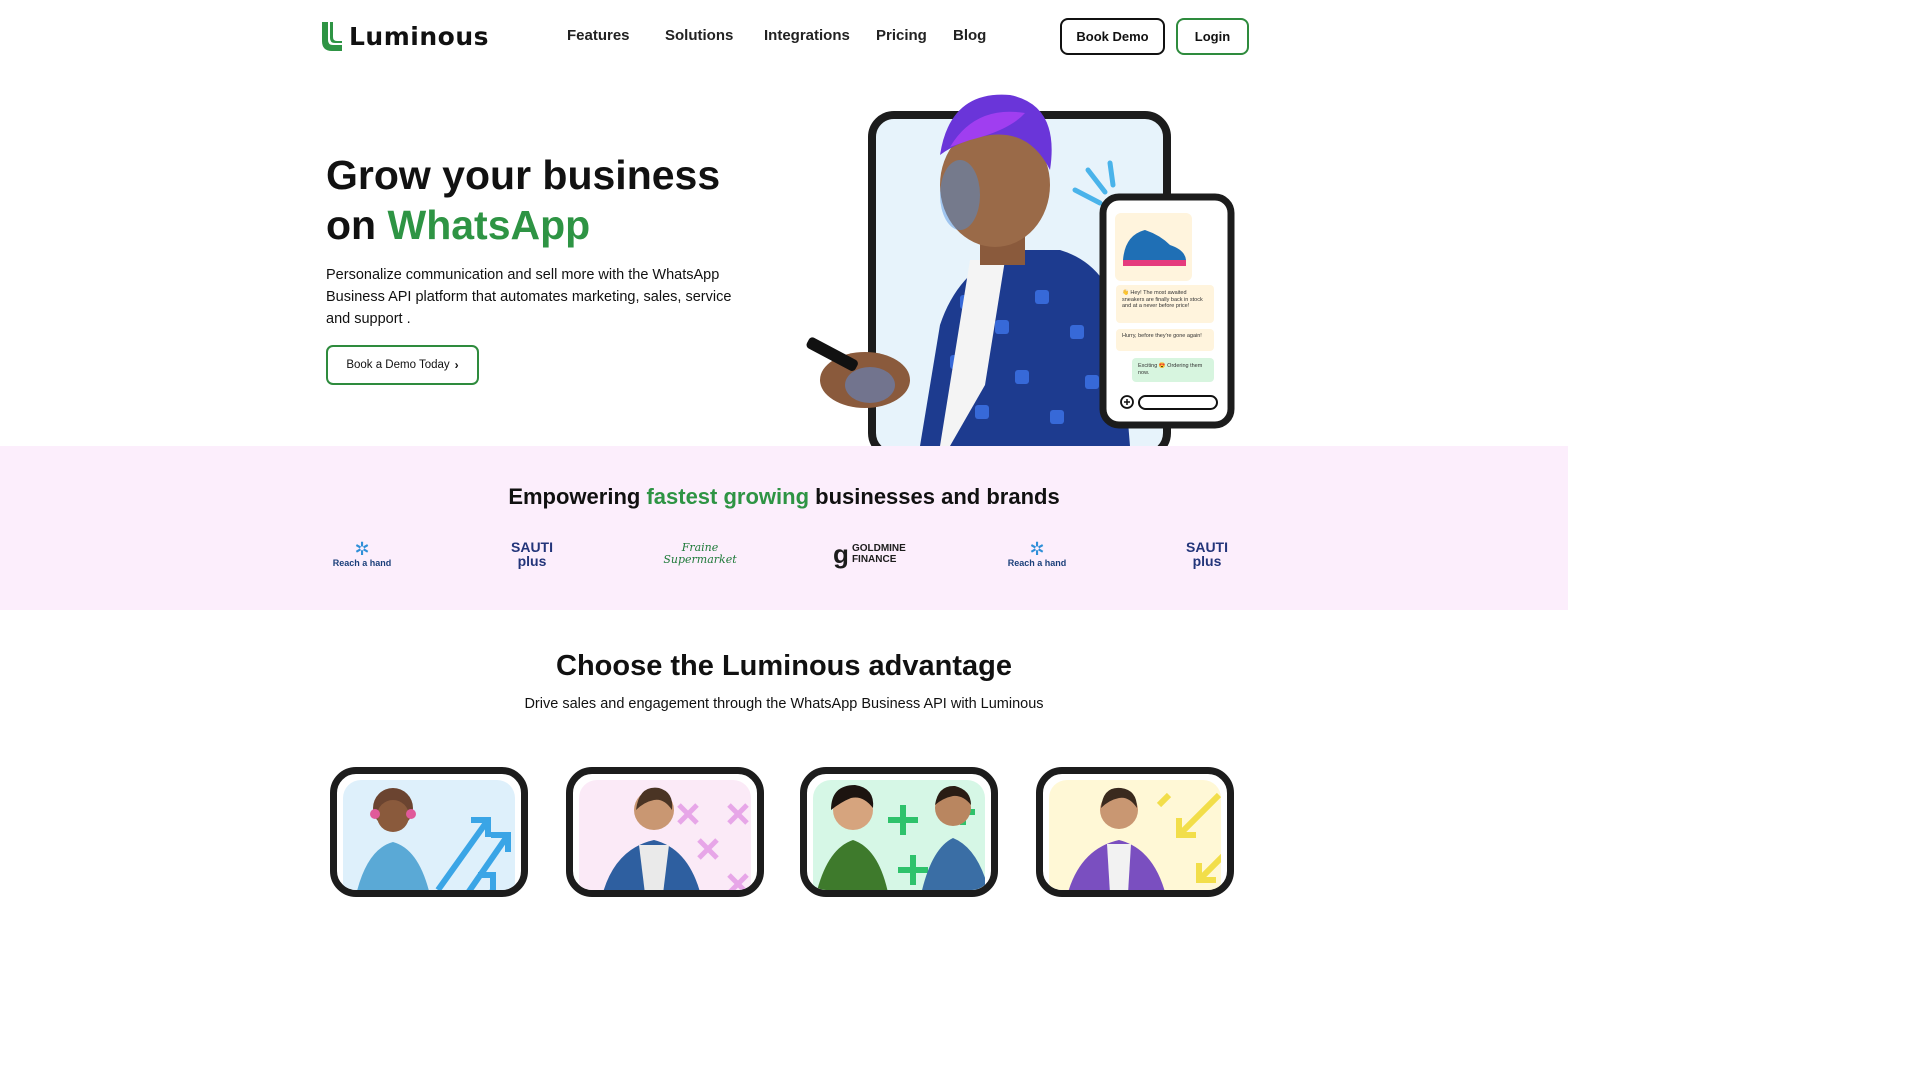  What do you see at coordinates (574, 496) in the screenshot?
I see `brands-title-pre: Empowering` at bounding box center [574, 496].